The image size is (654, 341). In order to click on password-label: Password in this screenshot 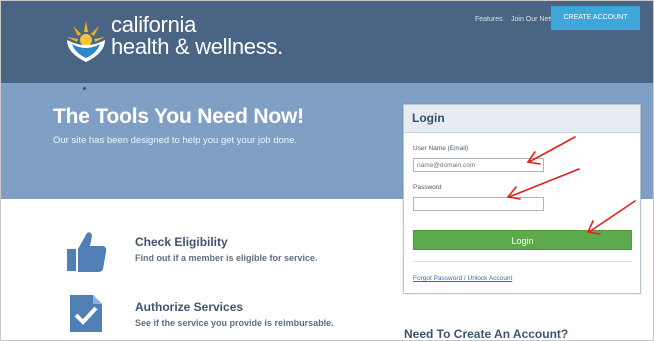, I will do `click(427, 187)`.